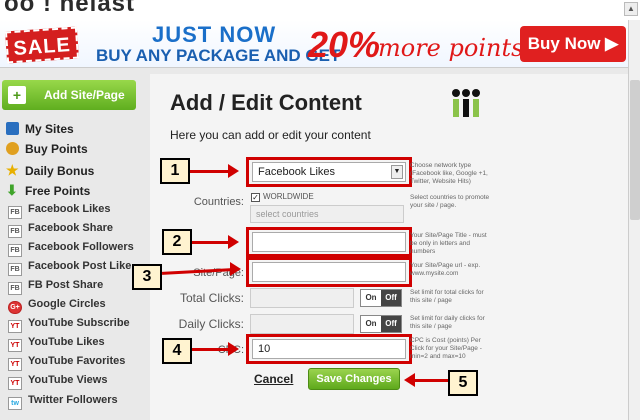 This screenshot has height=420, width=640. I want to click on add-site-label: Add Site/Page, so click(84, 95).